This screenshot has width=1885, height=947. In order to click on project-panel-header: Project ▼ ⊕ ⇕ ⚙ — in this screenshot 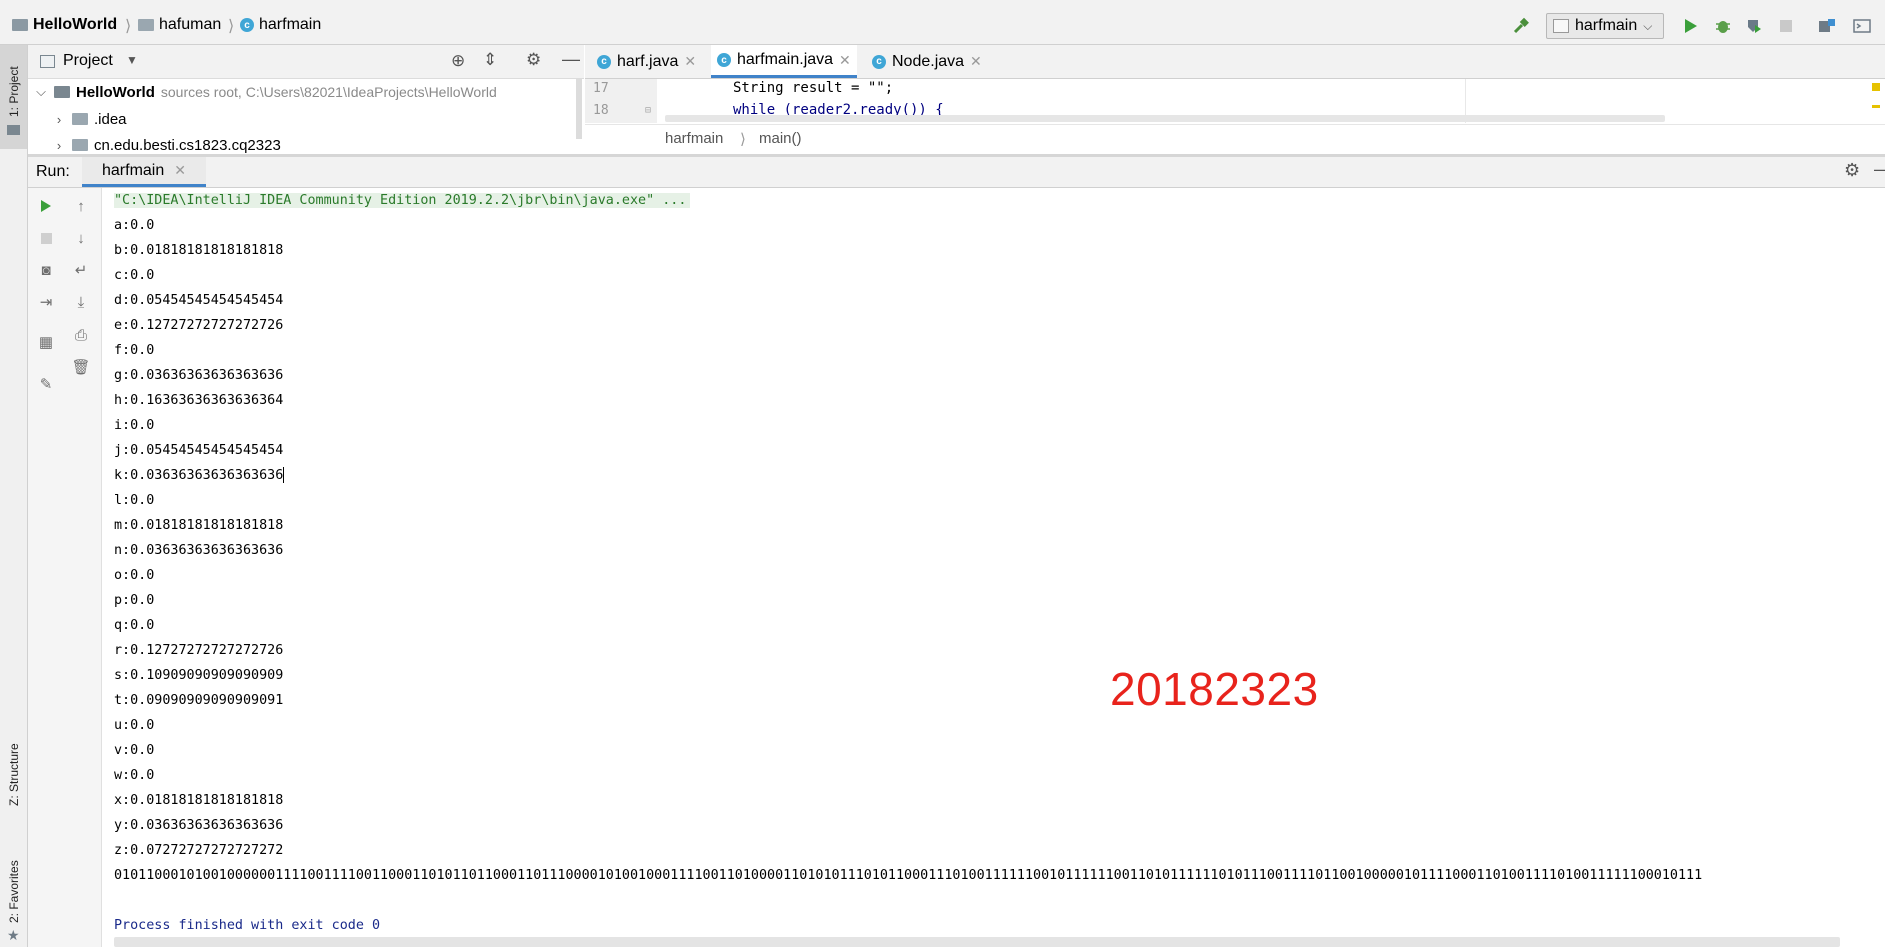, I will do `click(306, 62)`.